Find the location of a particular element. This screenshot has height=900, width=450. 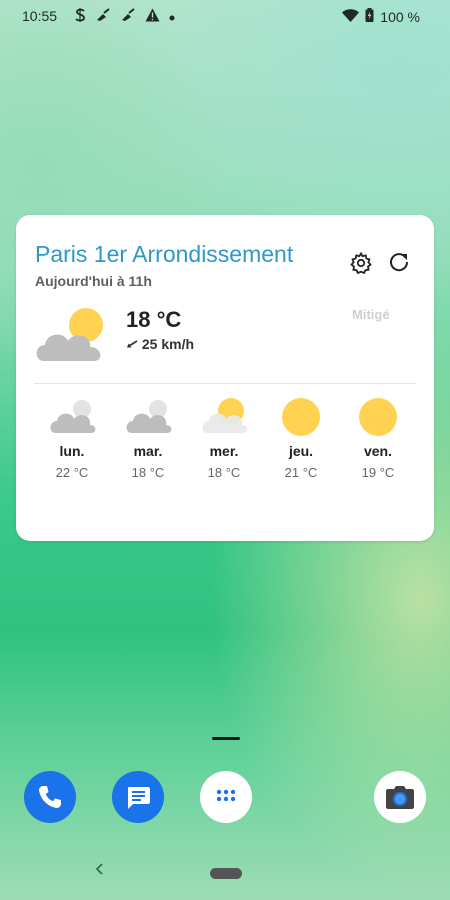

forecast-day-temp: 22 °C is located at coordinates (72, 472).